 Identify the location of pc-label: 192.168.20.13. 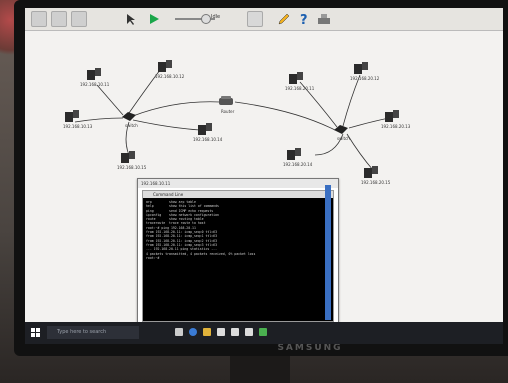
(396, 126).